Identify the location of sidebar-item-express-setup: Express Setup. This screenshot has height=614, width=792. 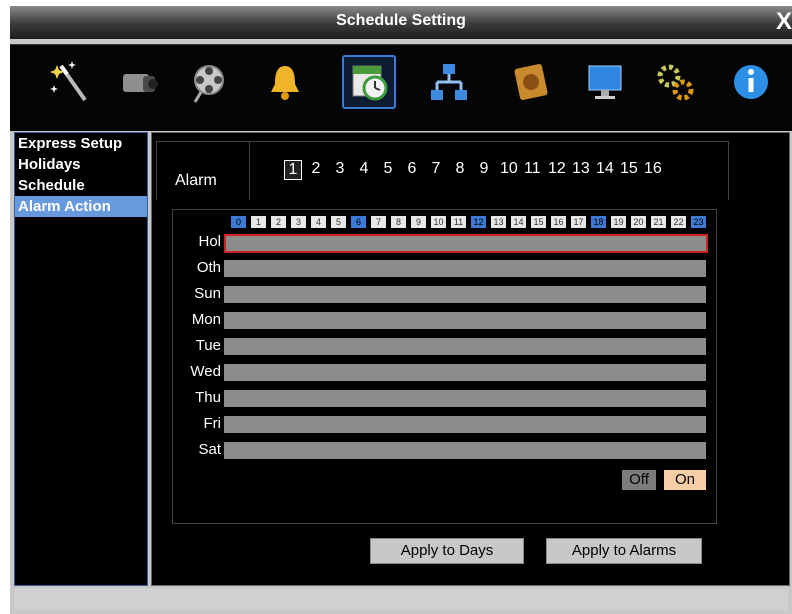
(81, 143).